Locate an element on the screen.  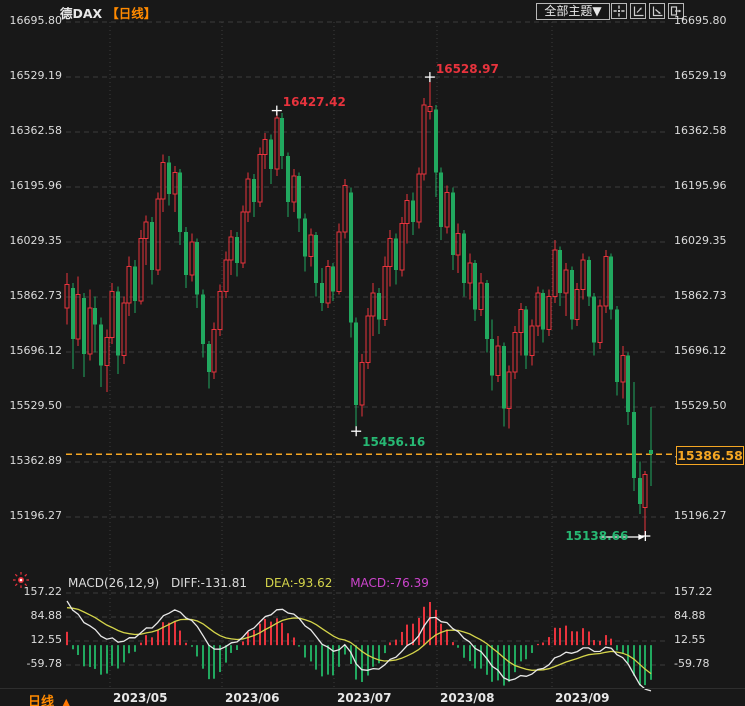
chart-title: 德DAX 【日线】 is located at coordinates (108, 12).